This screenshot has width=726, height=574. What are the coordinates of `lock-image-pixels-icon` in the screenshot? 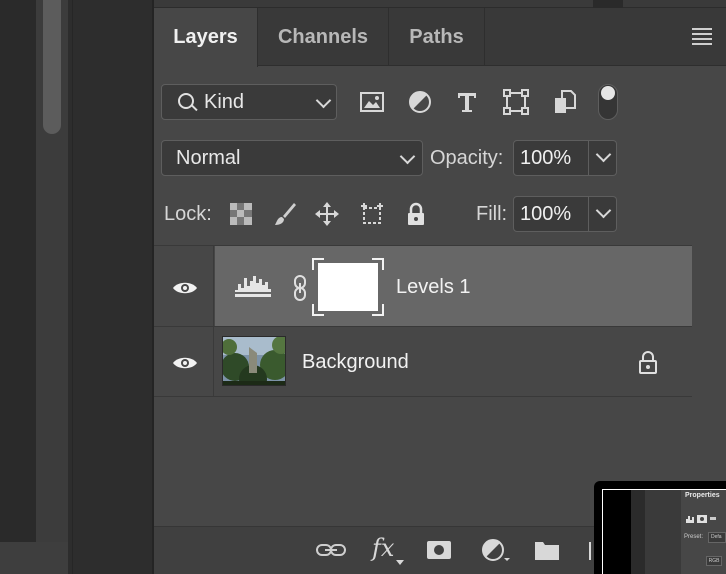 It's located at (285, 214).